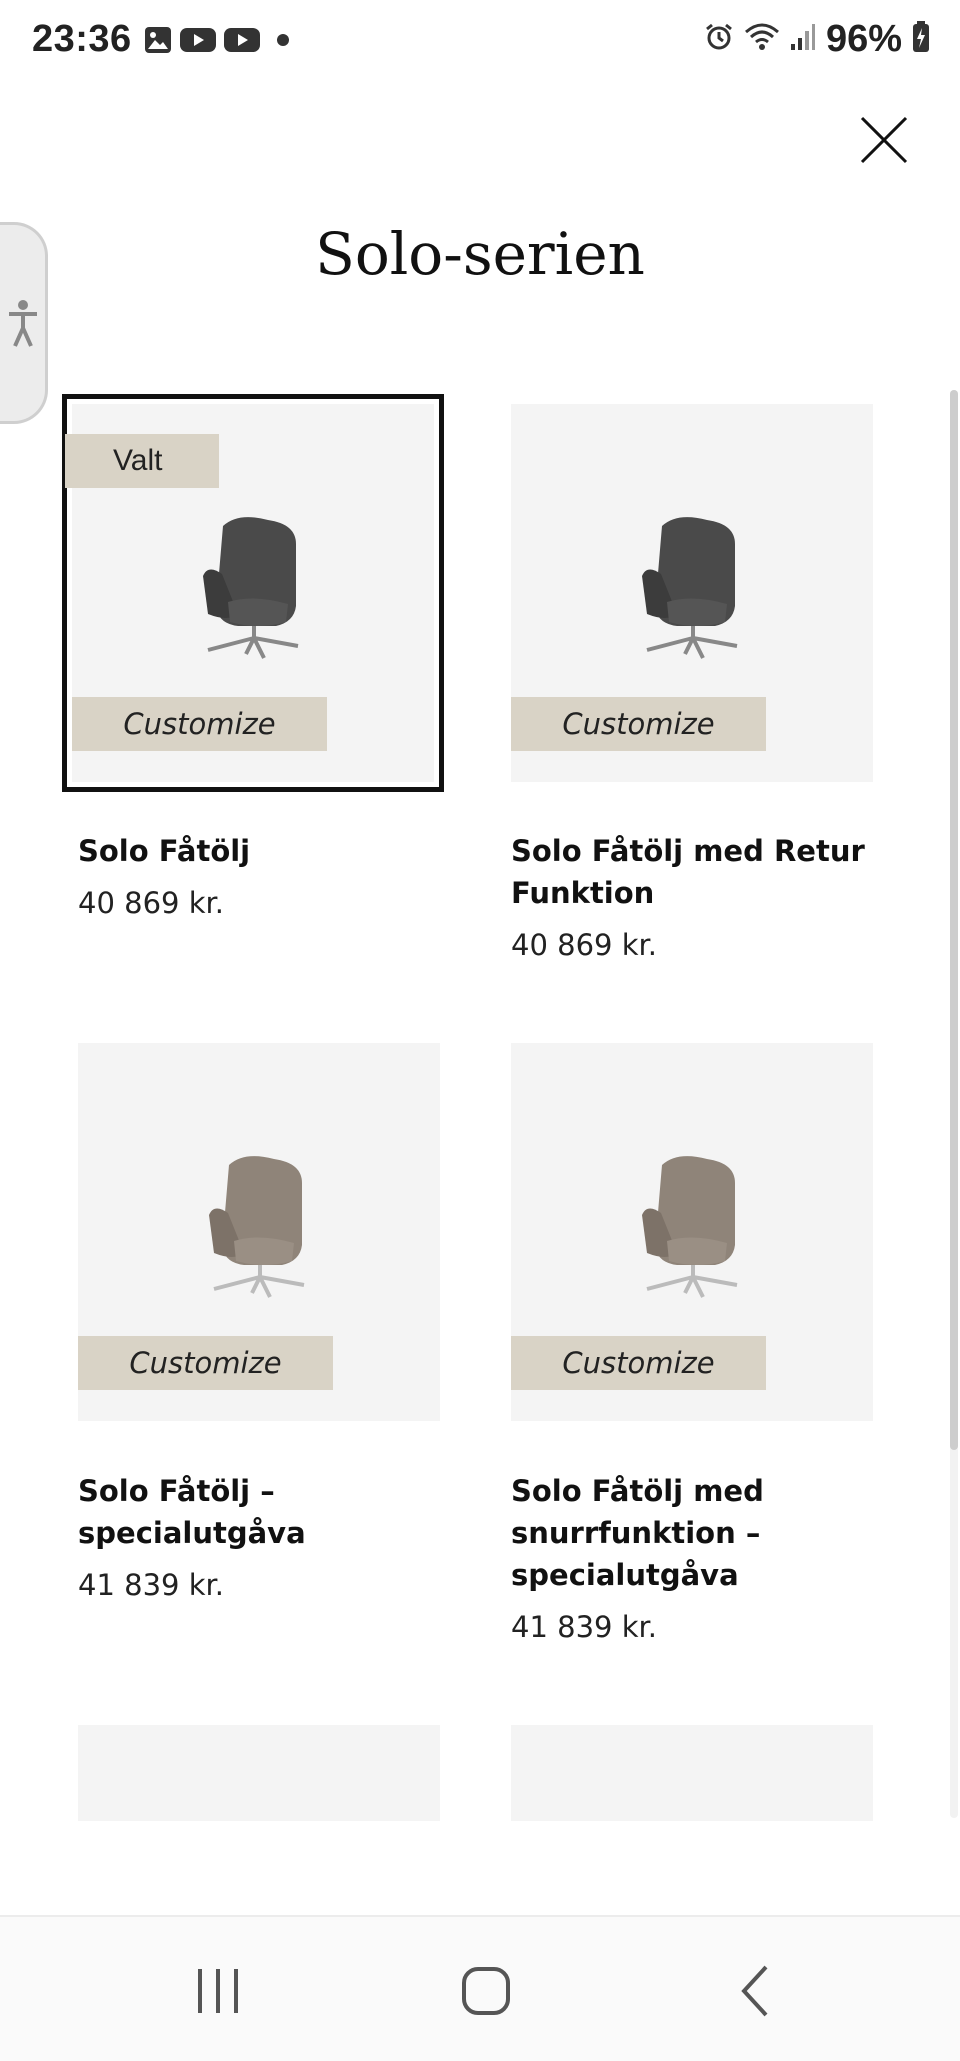  I want to click on close-icon, so click(884, 140).